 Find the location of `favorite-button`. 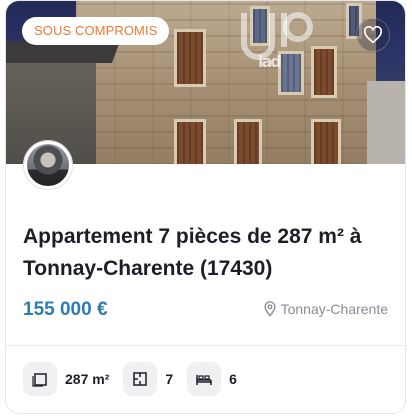

favorite-button is located at coordinates (373, 35).